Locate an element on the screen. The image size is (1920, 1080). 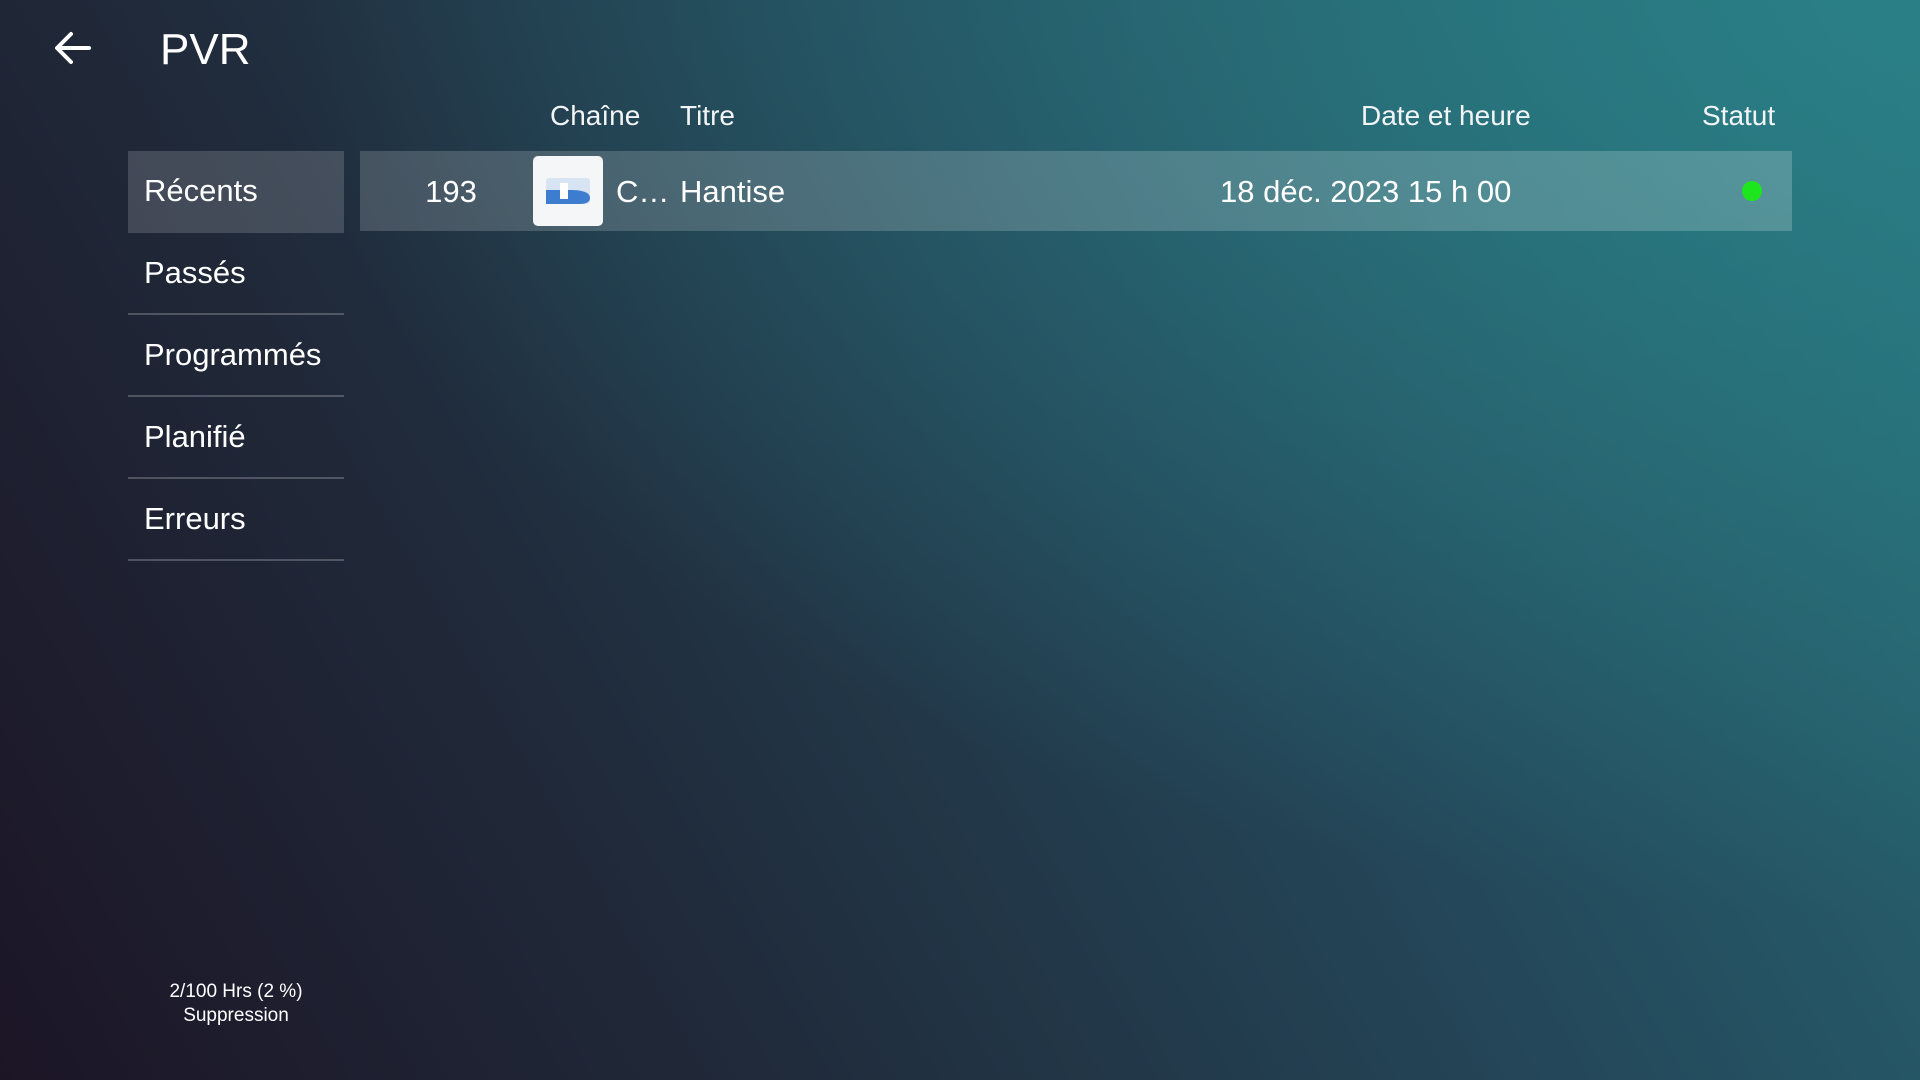
sidebar-item-programmes: Programmés is located at coordinates (236, 356).